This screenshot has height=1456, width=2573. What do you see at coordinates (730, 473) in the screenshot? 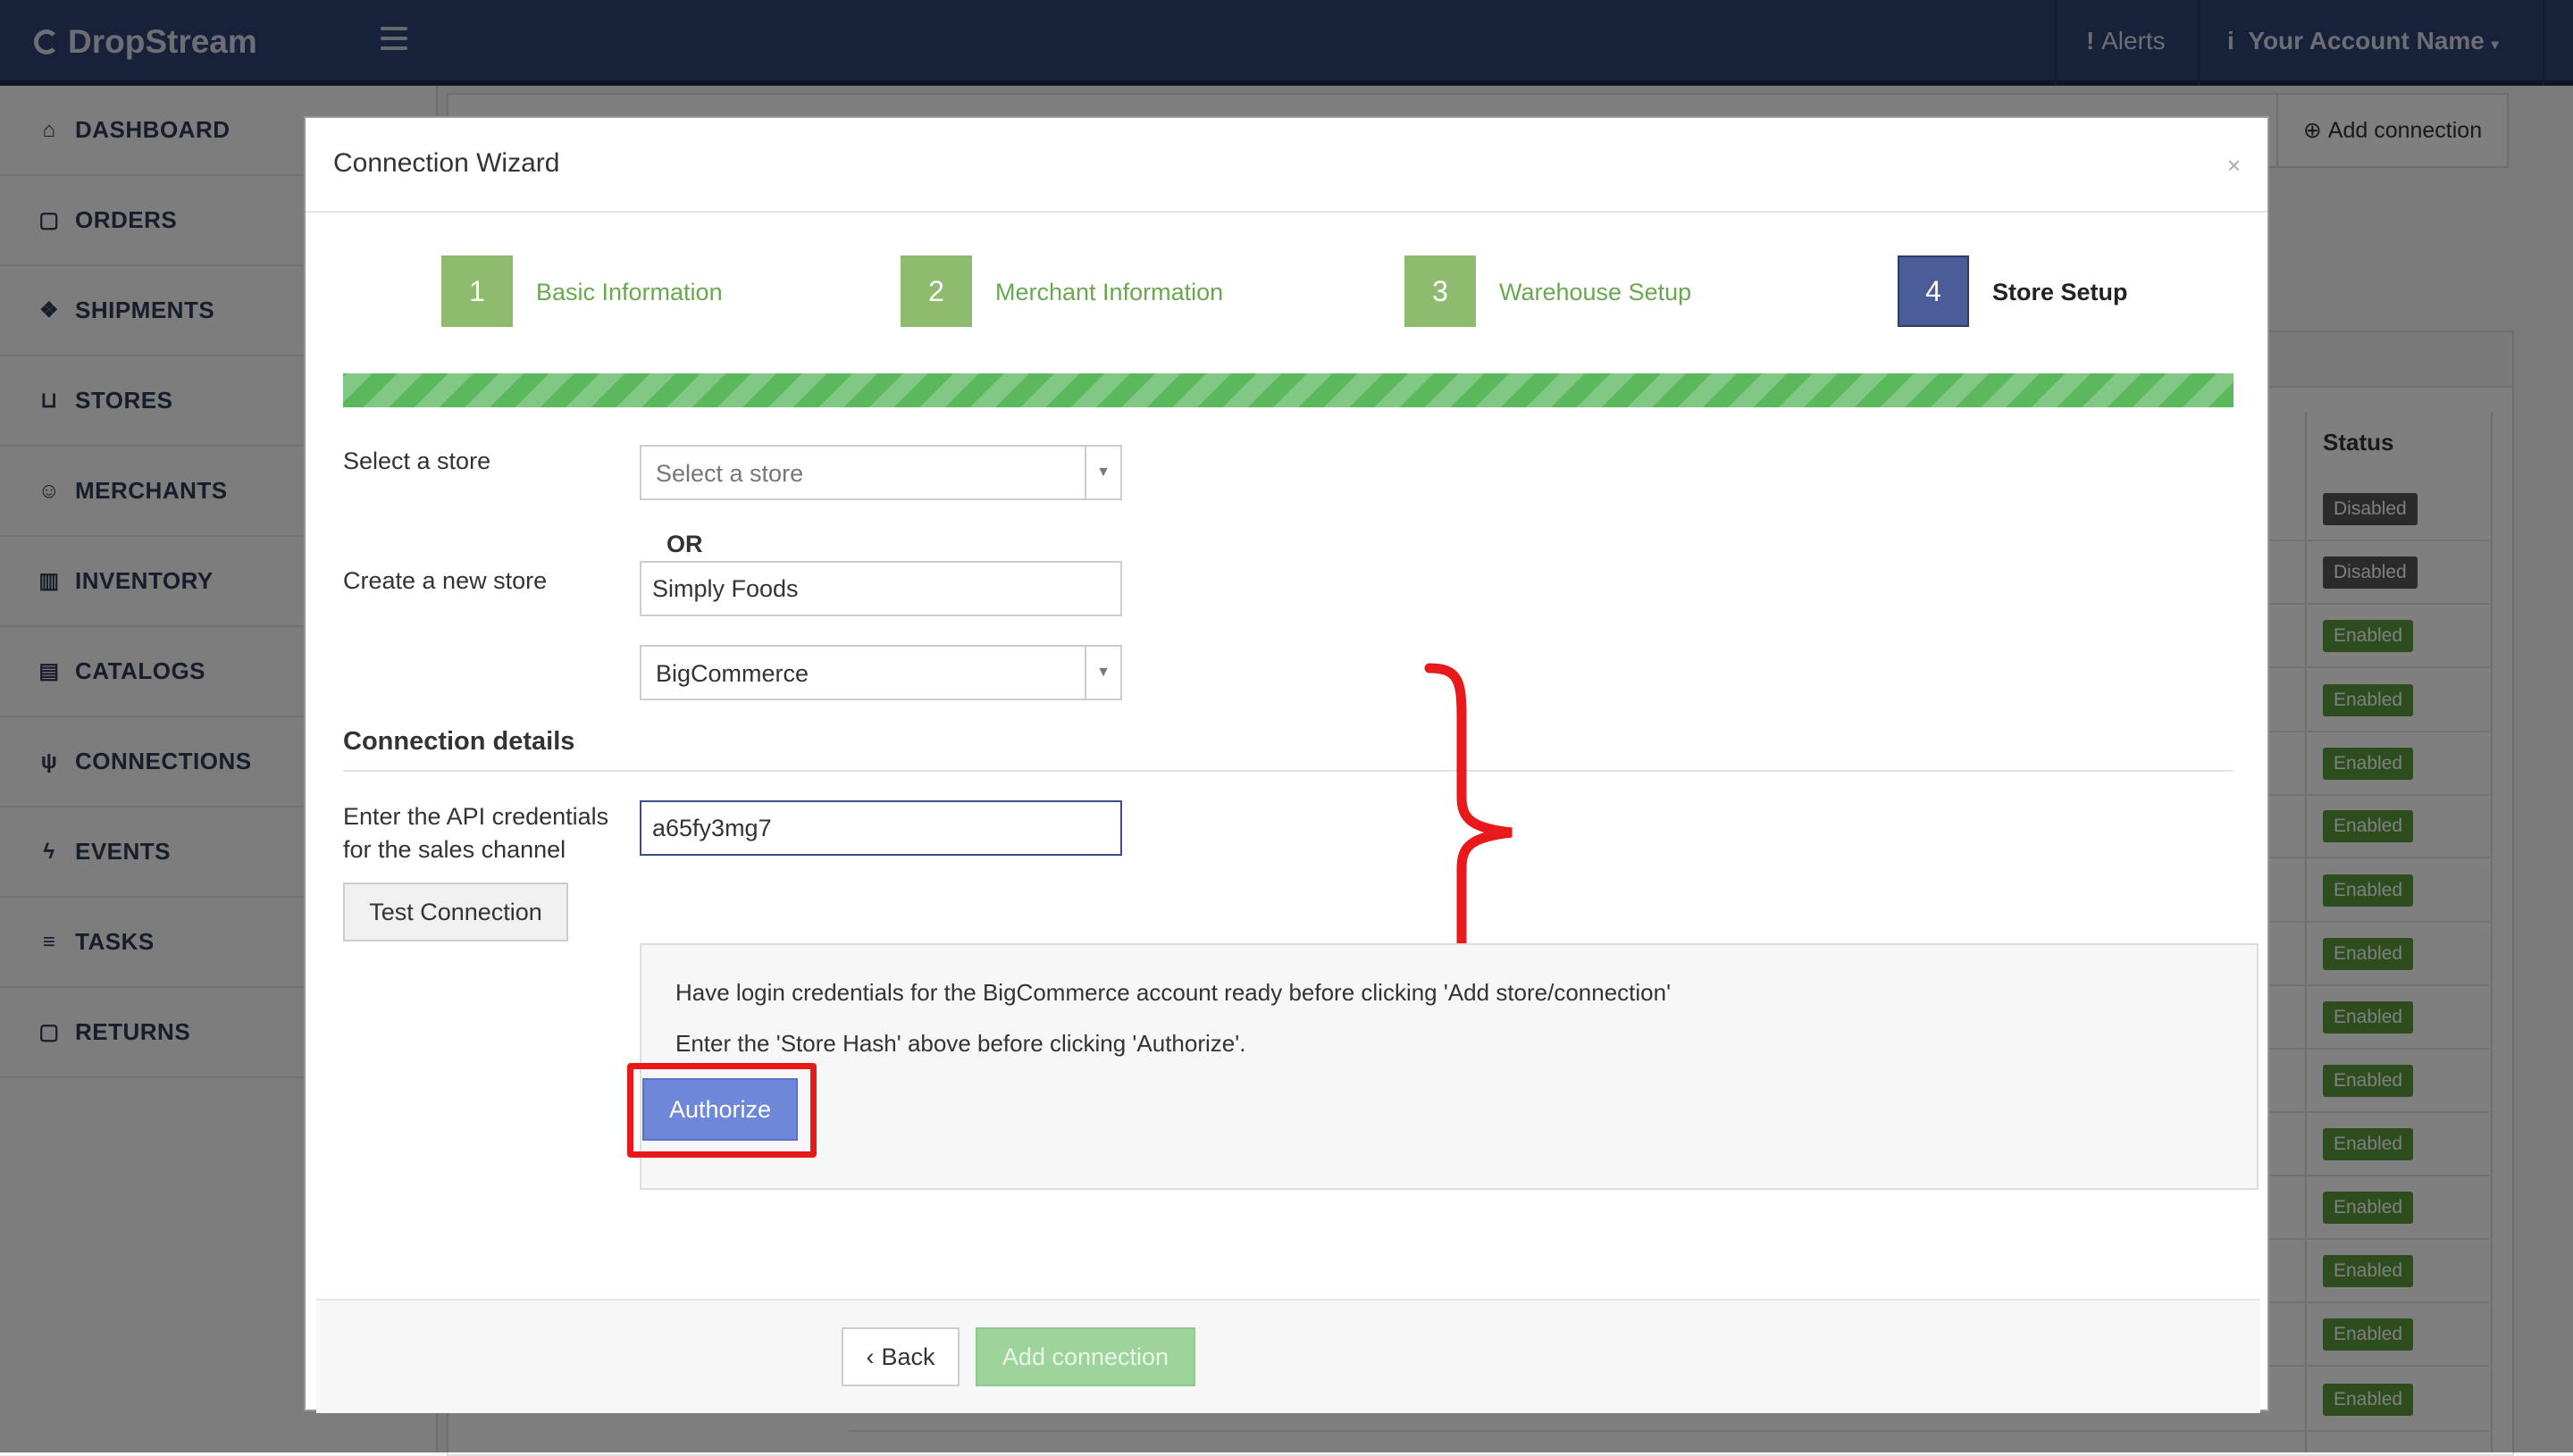
I see `select-store-placeholder: Select a store` at bounding box center [730, 473].